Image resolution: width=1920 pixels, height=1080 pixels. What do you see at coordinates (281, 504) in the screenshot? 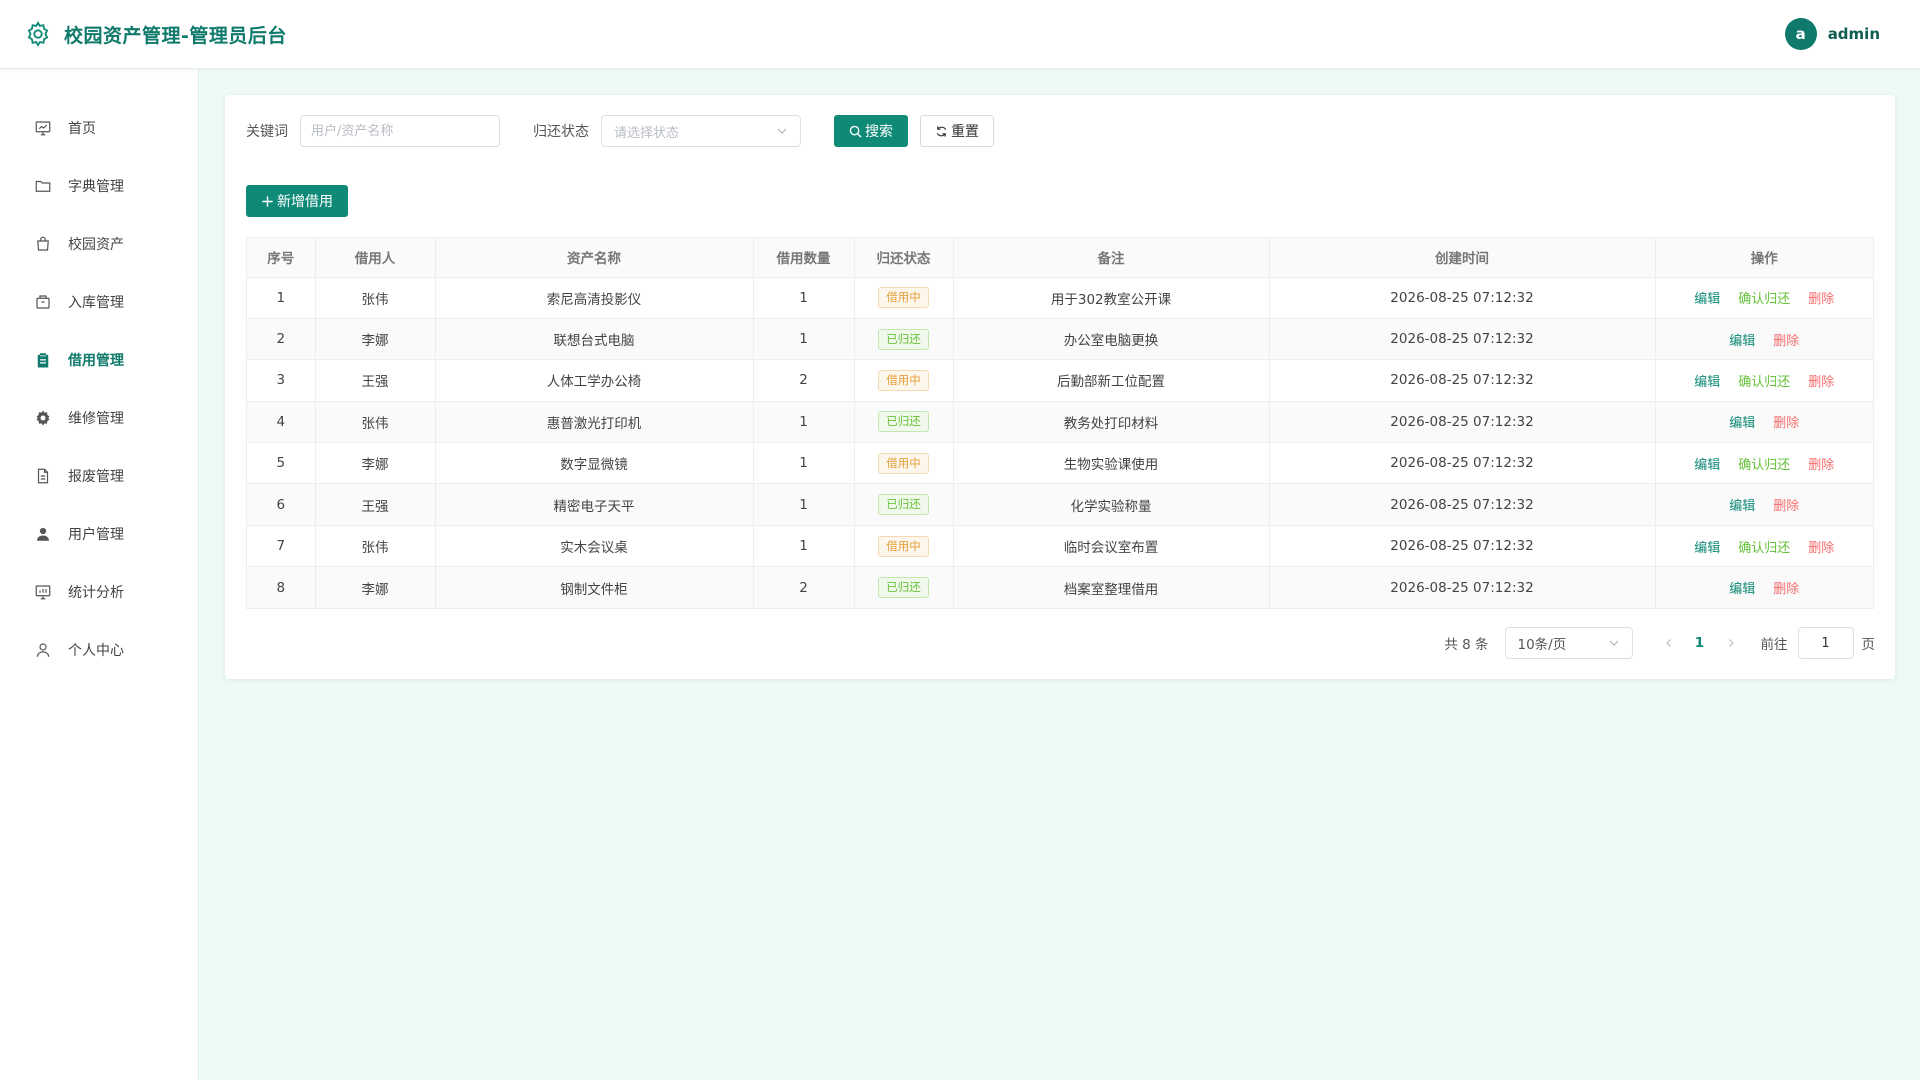
I see `cell-no: 6` at bounding box center [281, 504].